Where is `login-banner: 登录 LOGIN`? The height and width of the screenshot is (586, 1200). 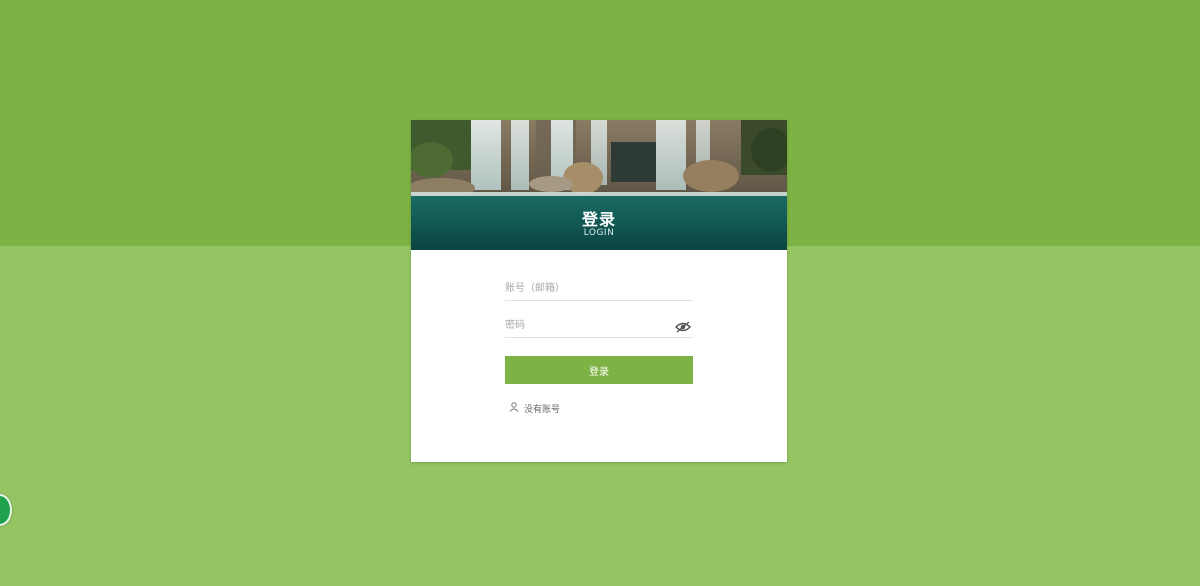
login-banner: 登录 LOGIN is located at coordinates (599, 185).